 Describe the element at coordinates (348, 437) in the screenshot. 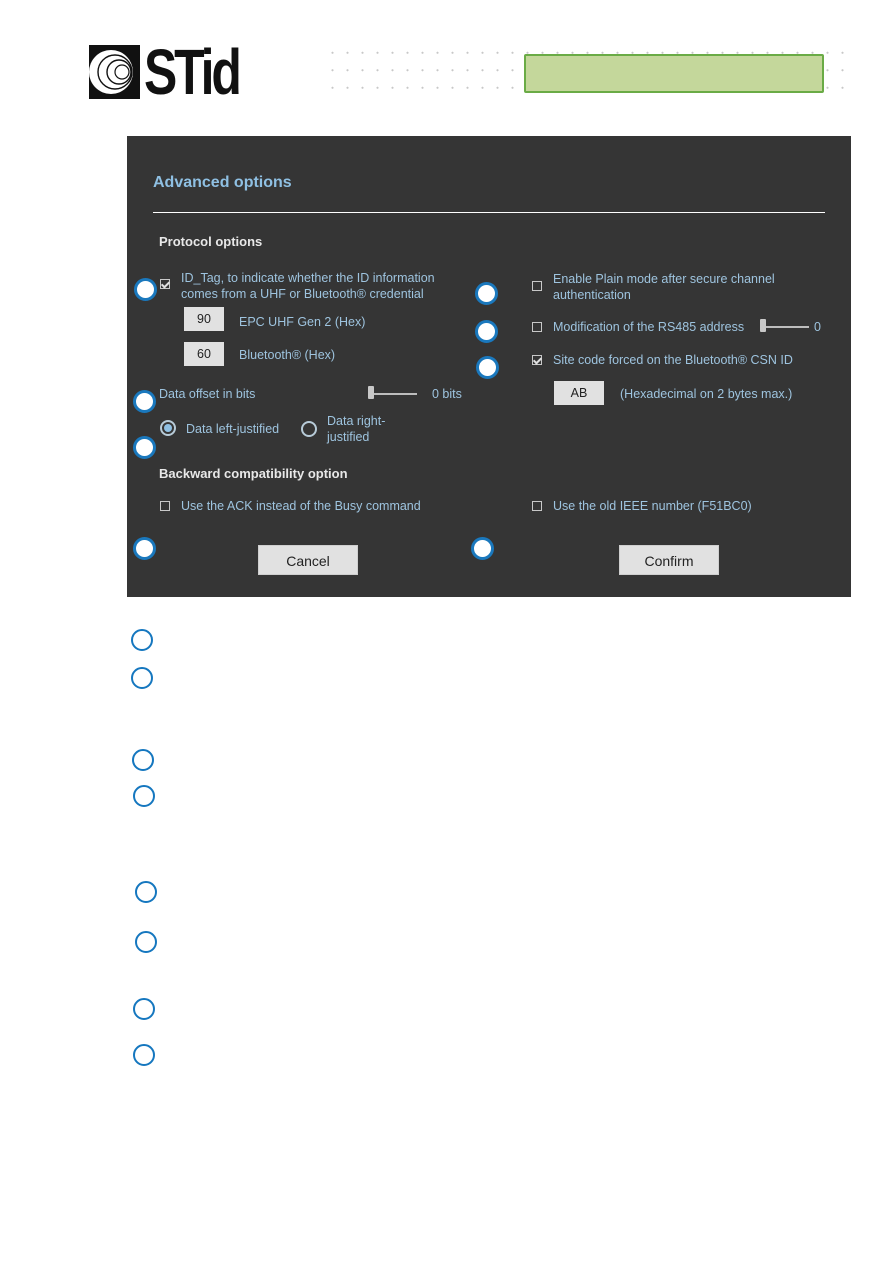

I see `right-justified-line2: justified` at that location.